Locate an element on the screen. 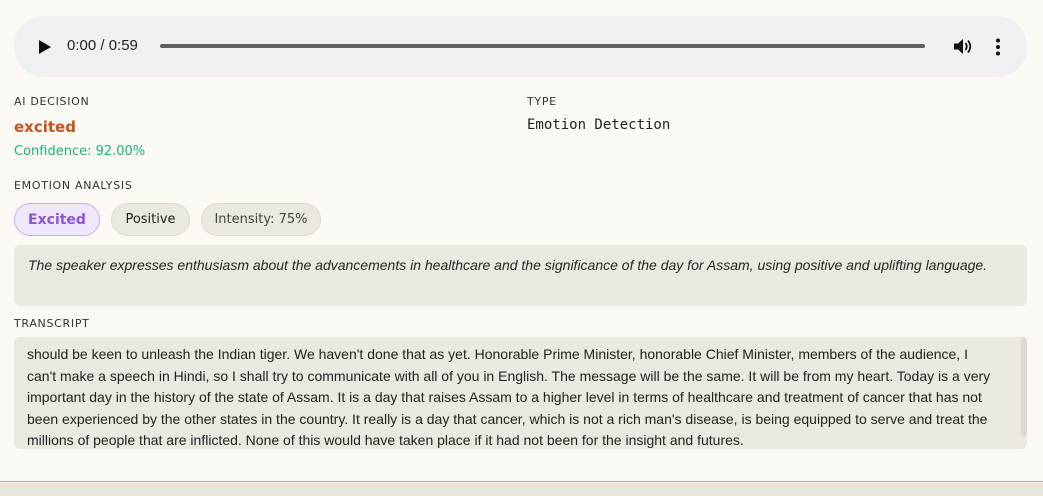  transcript-scrollbar is located at coordinates (1024, 387).